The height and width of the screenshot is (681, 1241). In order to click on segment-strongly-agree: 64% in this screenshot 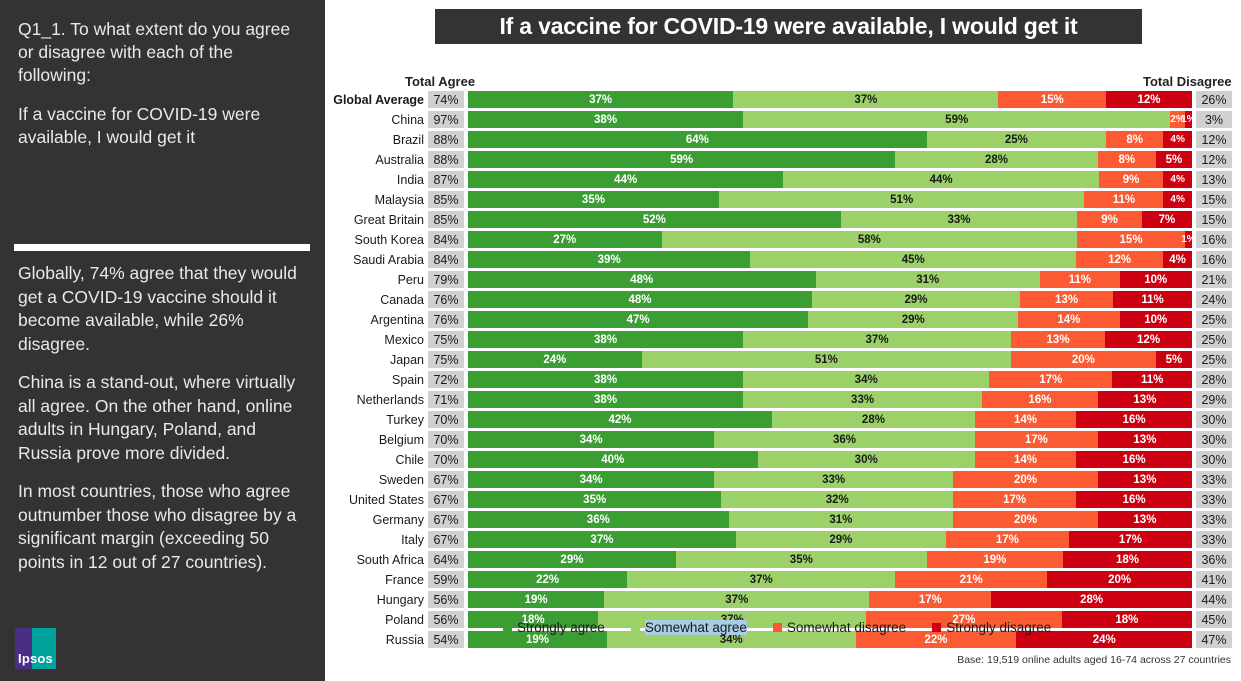, I will do `click(697, 139)`.